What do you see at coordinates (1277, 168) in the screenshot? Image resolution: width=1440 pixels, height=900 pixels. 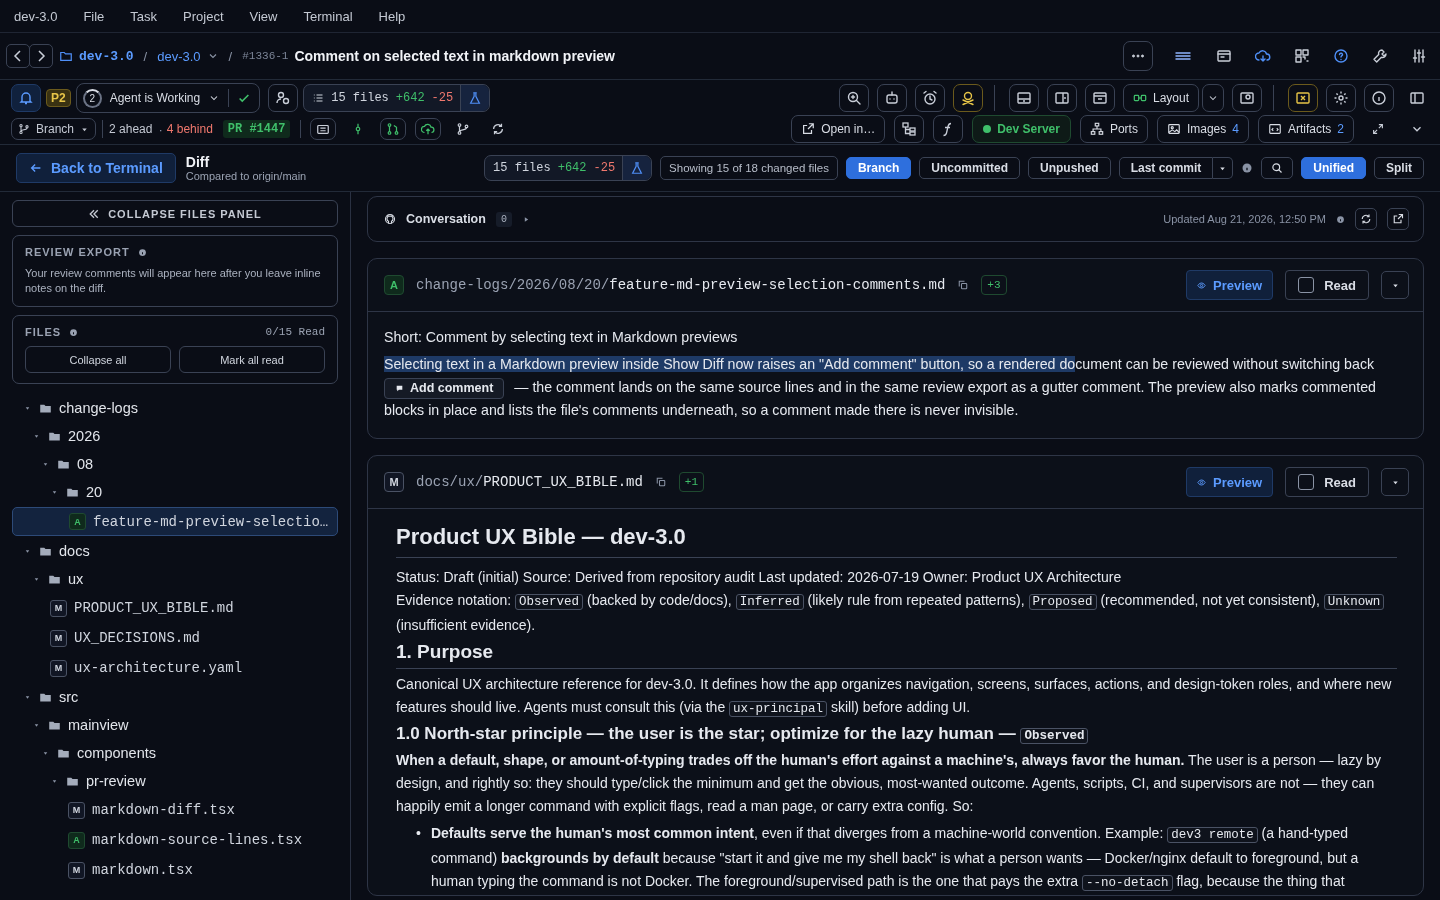 I see `search-button` at bounding box center [1277, 168].